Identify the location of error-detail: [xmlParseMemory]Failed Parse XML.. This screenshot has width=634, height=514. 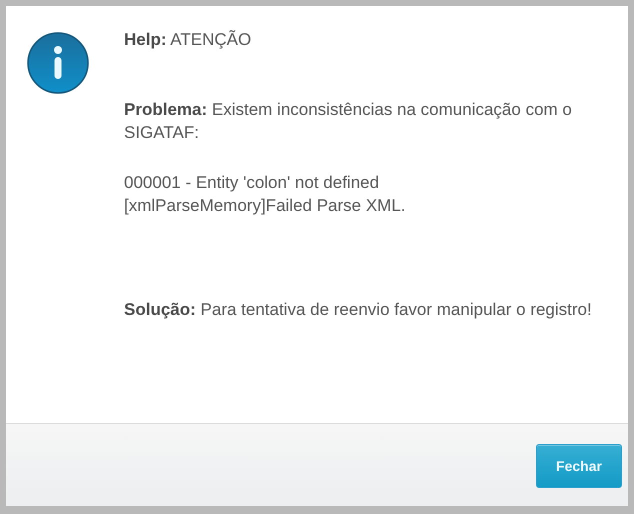
(265, 206).